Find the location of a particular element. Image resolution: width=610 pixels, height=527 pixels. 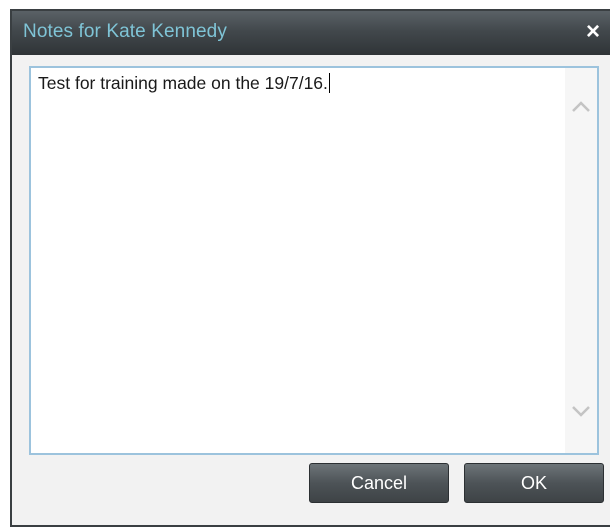

text-caret is located at coordinates (329, 83).